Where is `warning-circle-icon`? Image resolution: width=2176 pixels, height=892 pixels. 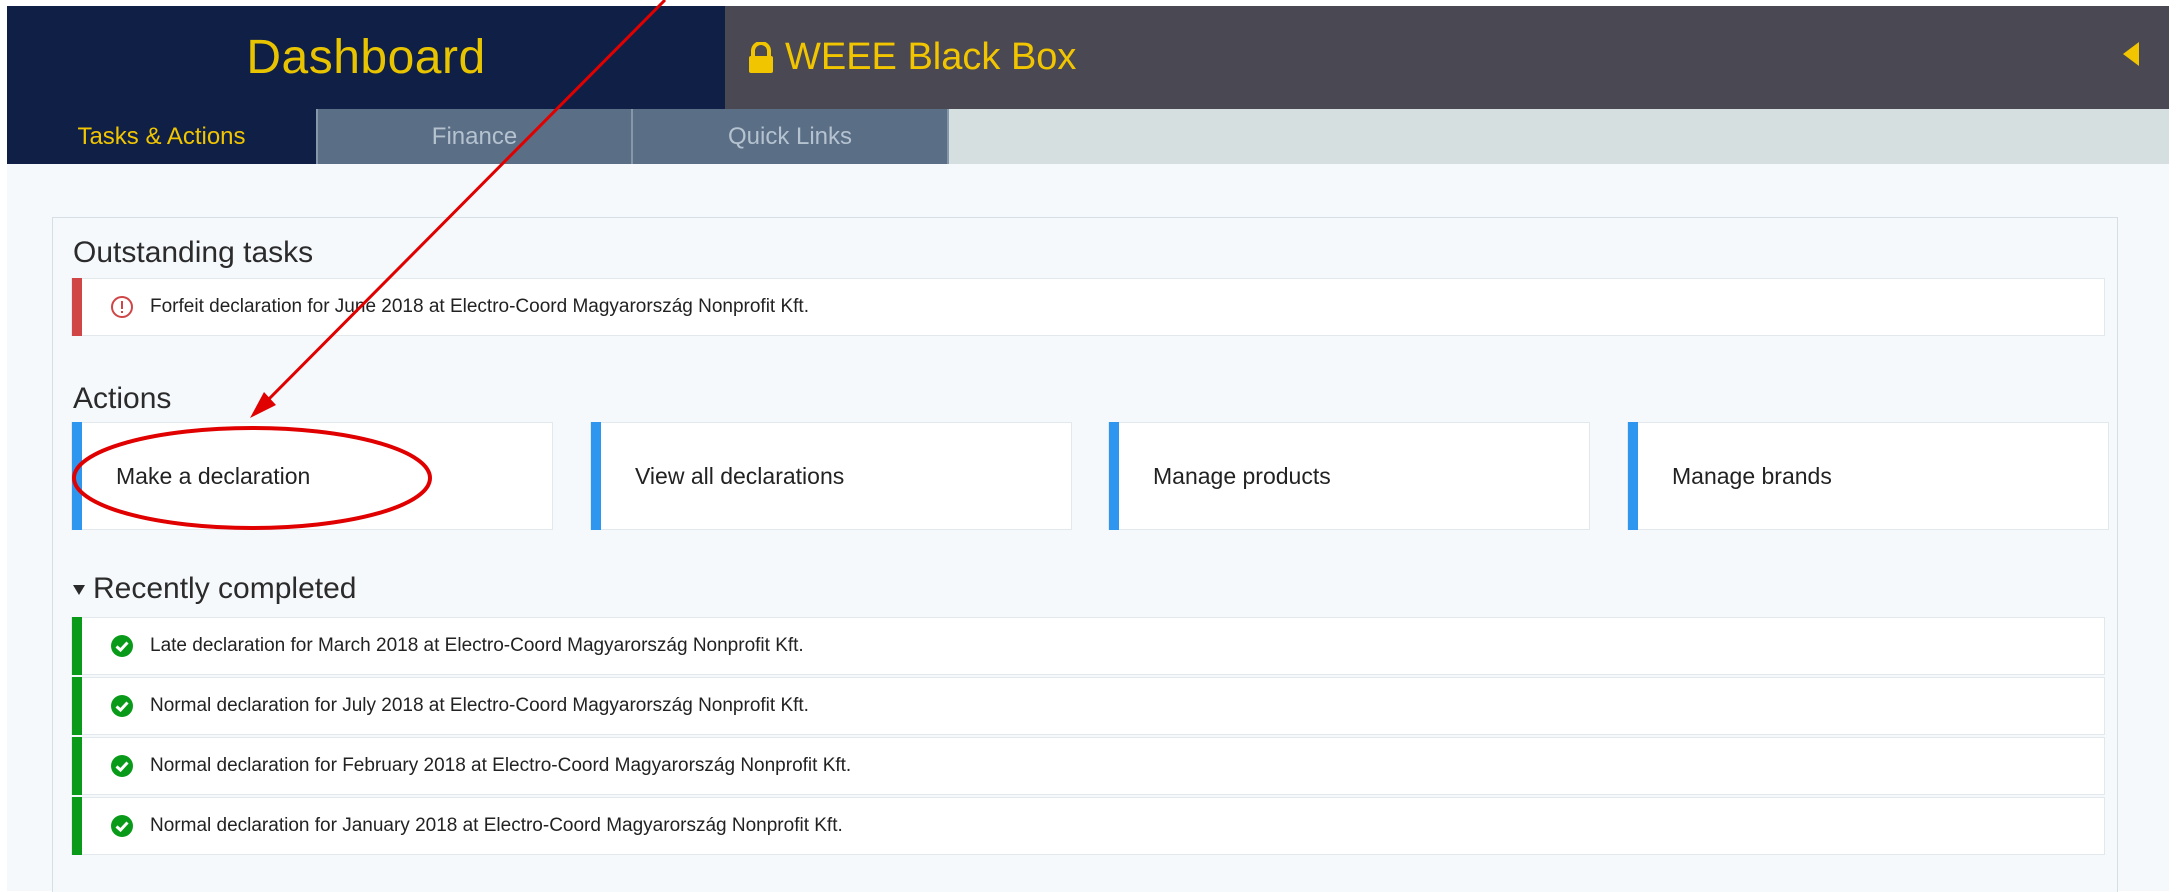
warning-circle-icon is located at coordinates (122, 307).